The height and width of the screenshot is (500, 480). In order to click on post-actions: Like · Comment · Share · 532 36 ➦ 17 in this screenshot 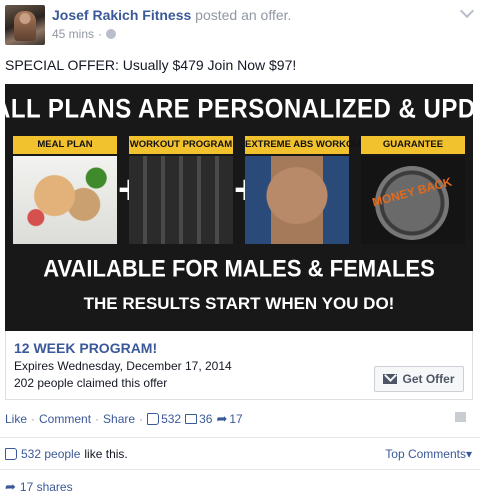, I will do `click(124, 418)`.